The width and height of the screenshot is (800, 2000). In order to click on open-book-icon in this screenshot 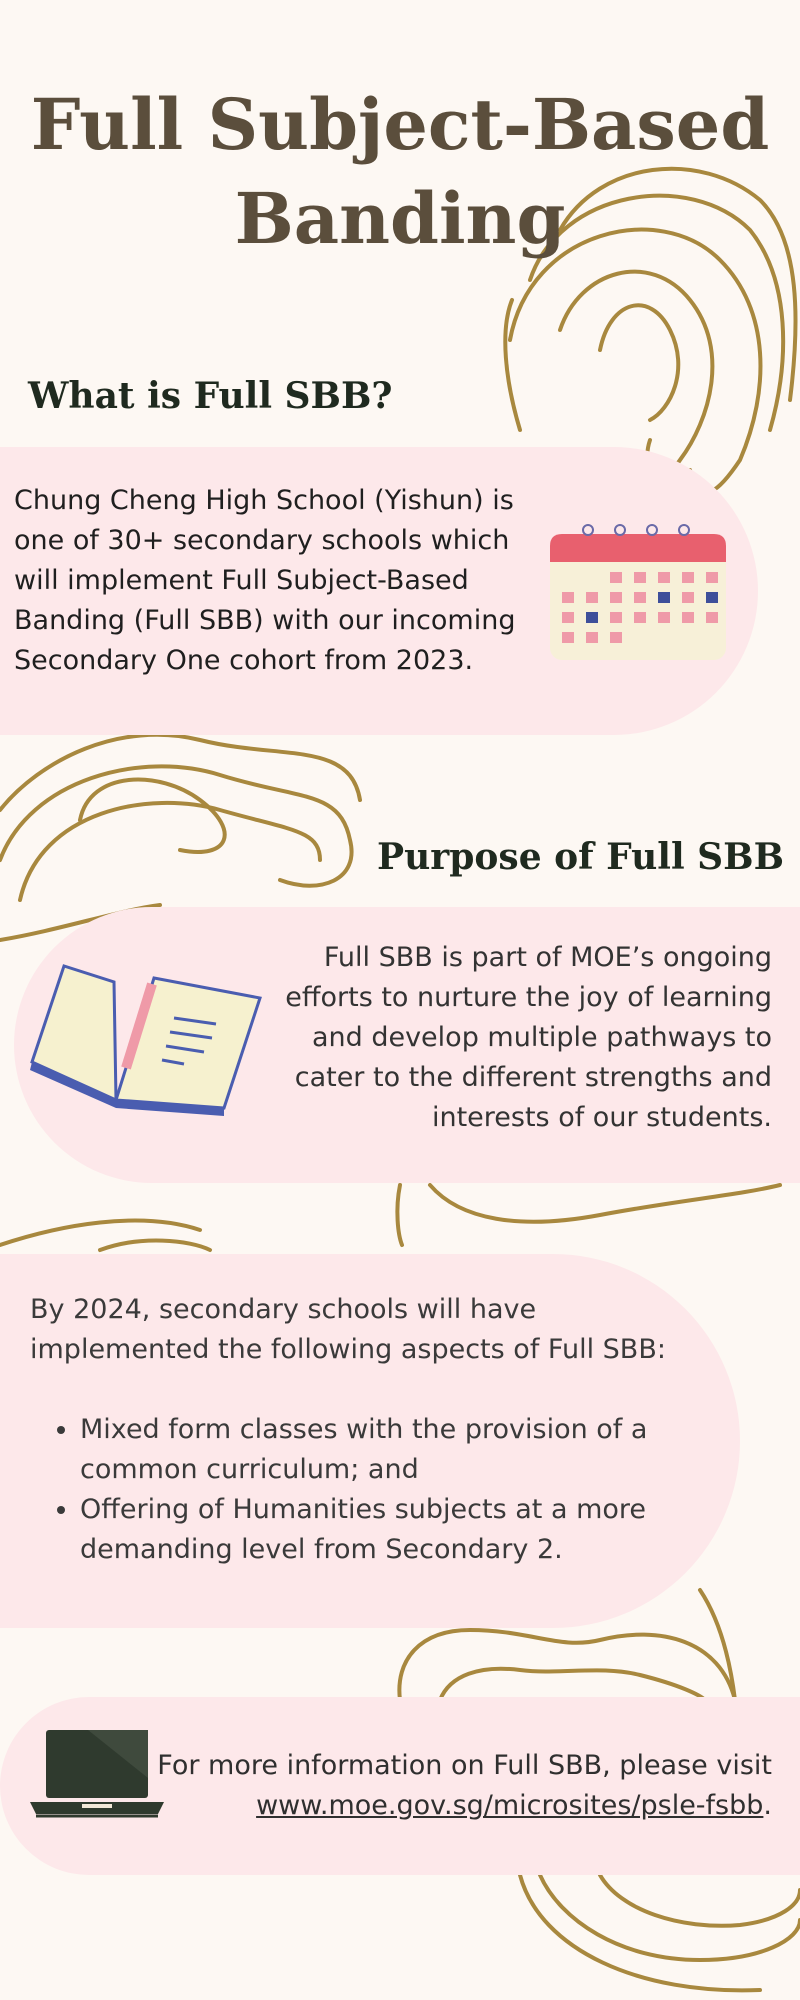, I will do `click(146, 1040)`.